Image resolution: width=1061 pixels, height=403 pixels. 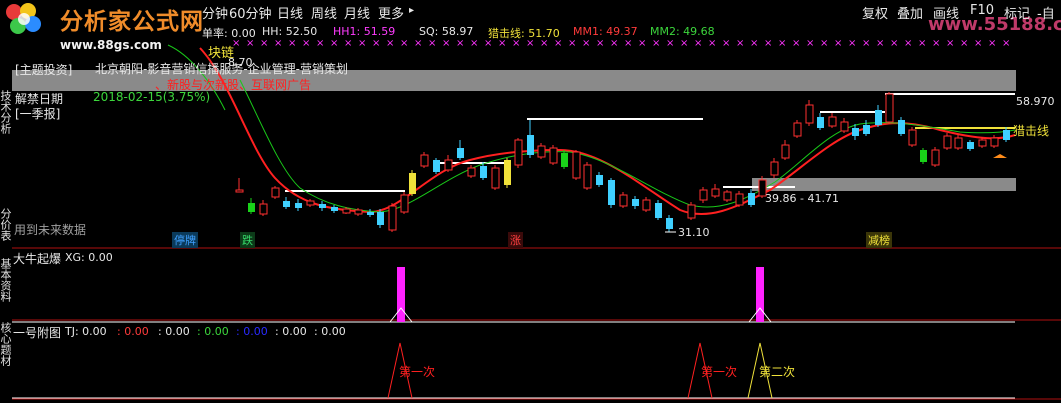 What do you see at coordinates (50, 230) in the screenshot?
I see `future-data-note: 用到未来数据` at bounding box center [50, 230].